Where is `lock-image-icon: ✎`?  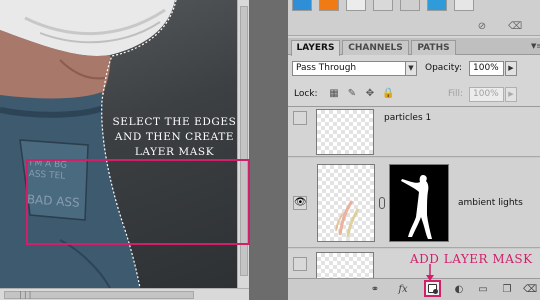
lock-image-icon: ✎ is located at coordinates (352, 94).